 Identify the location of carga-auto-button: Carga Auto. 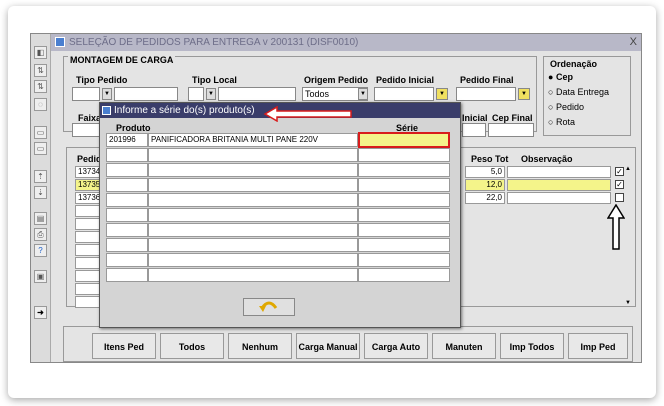
(396, 346).